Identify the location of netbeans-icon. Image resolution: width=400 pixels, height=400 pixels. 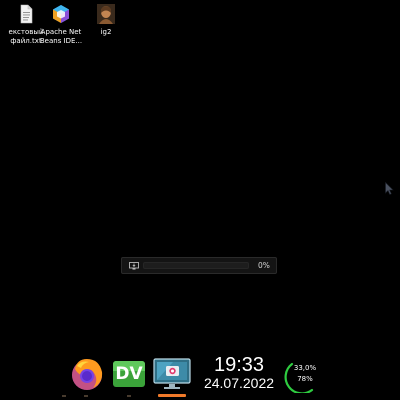
(61, 14).